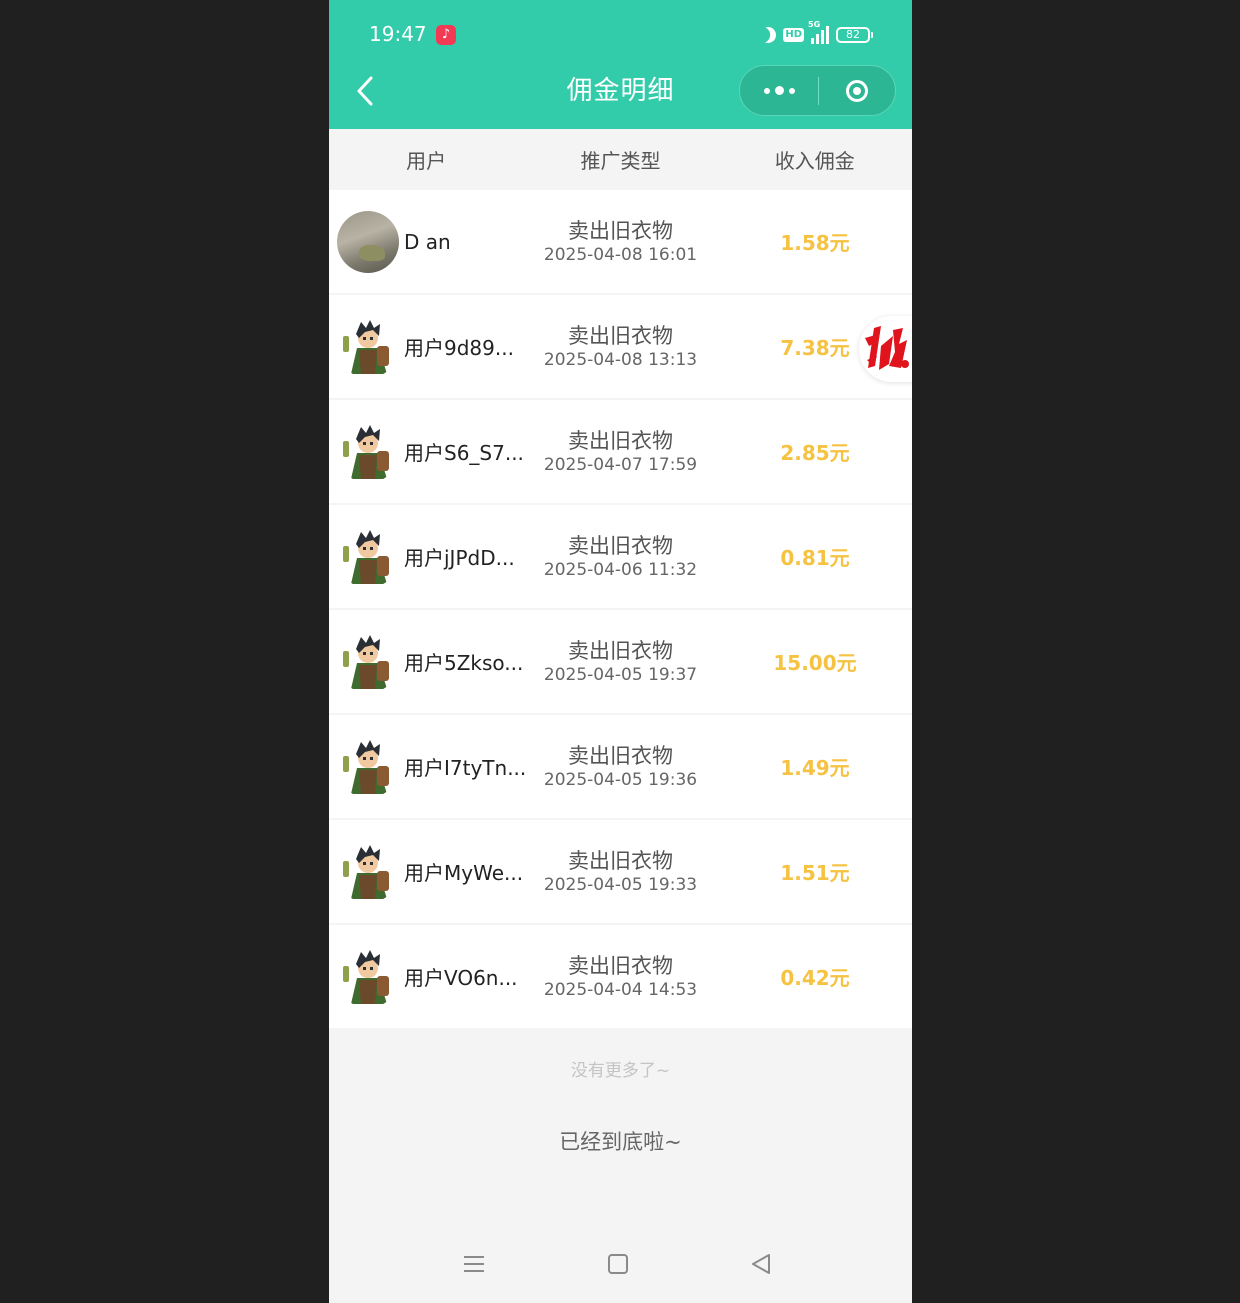 The width and height of the screenshot is (1240, 1303). What do you see at coordinates (818, 32) in the screenshot?
I see `signal-icon: 5G` at bounding box center [818, 32].